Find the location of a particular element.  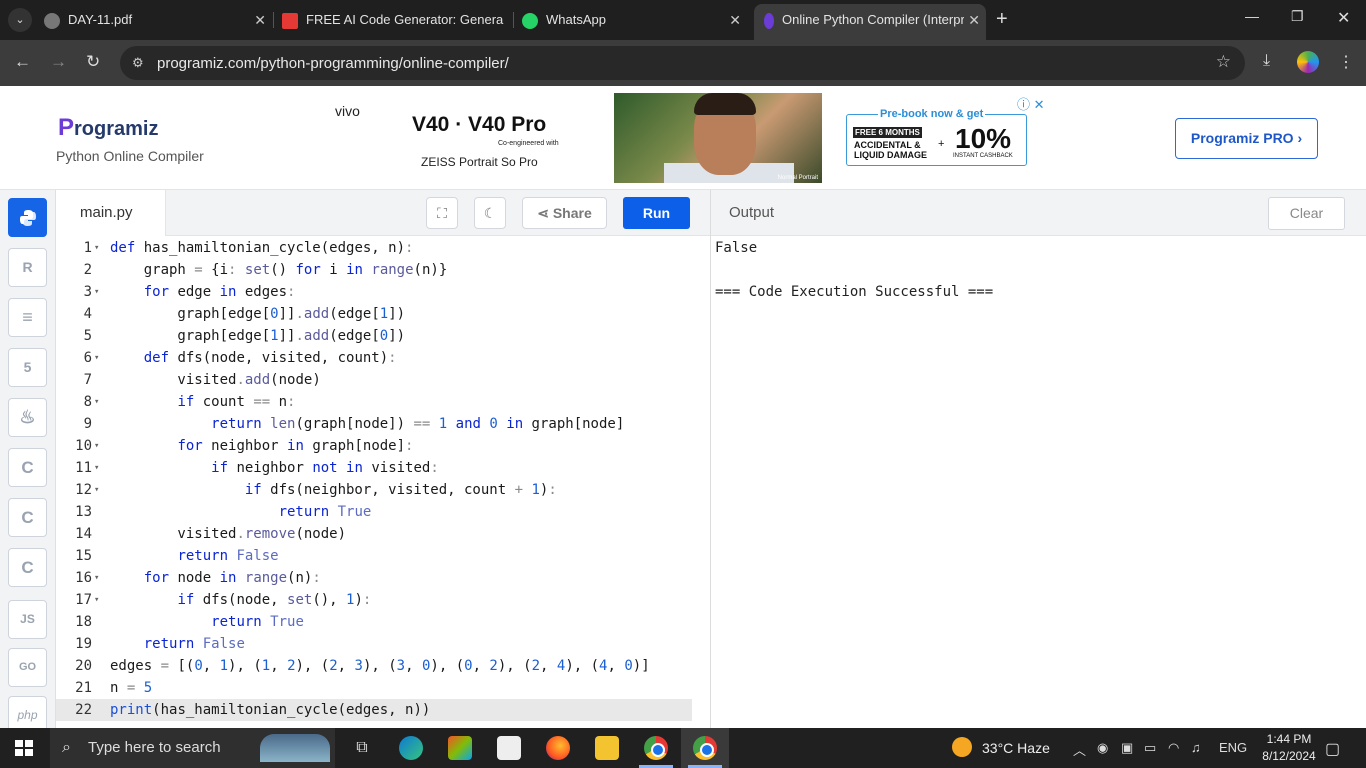

clear-button: Clear is located at coordinates (1306, 213).